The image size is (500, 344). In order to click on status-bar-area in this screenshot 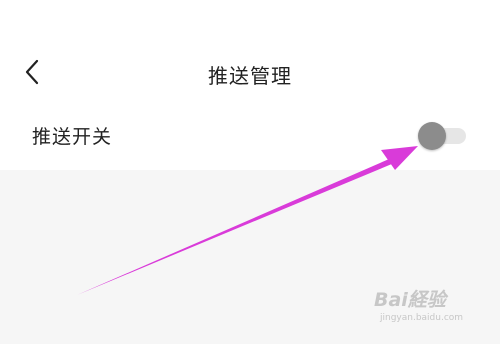, I will do `click(250, 20)`.